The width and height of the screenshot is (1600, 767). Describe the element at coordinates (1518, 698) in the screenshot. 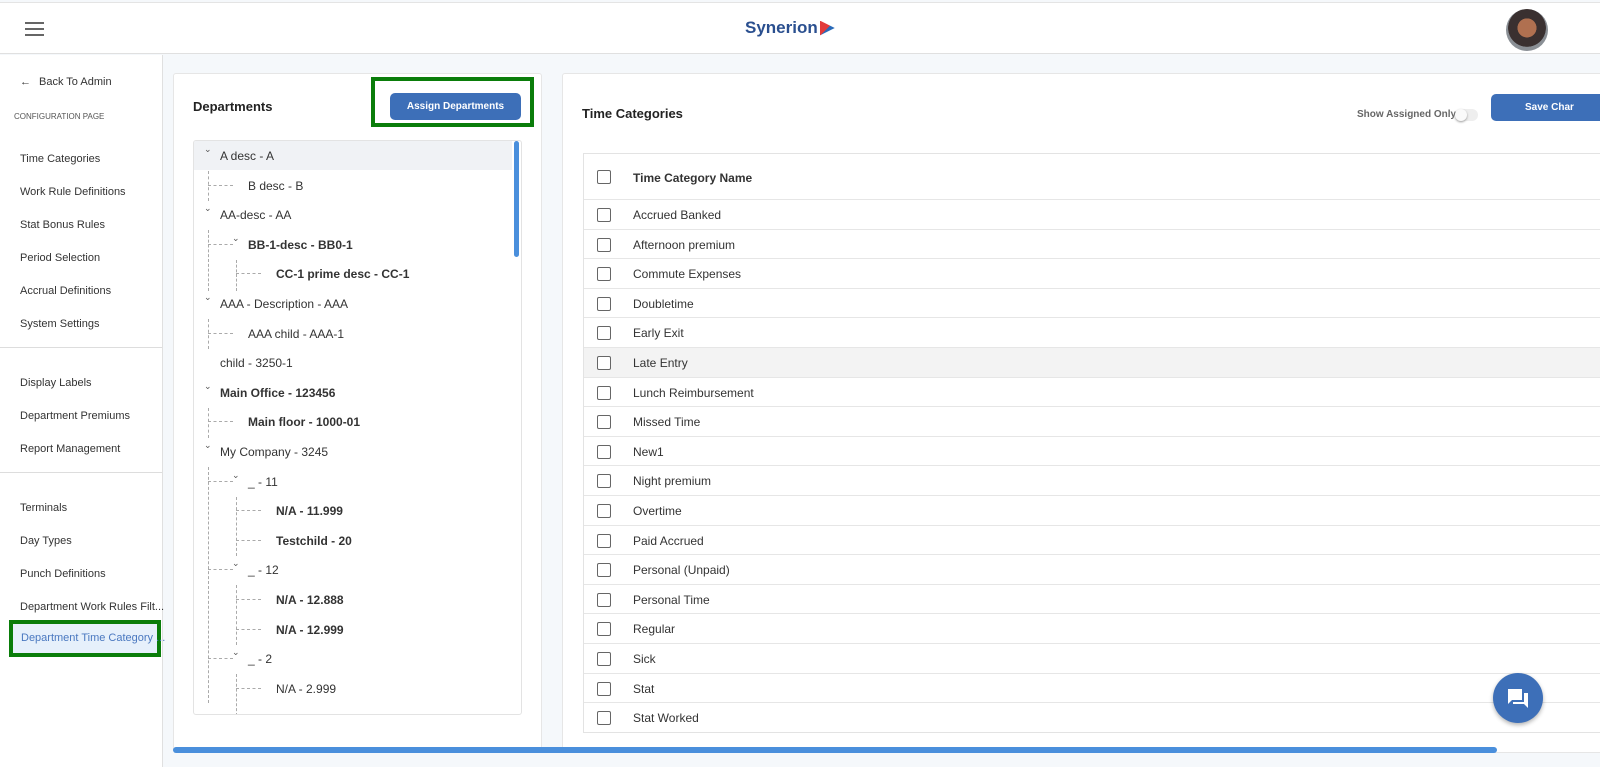

I see `chat-button` at that location.